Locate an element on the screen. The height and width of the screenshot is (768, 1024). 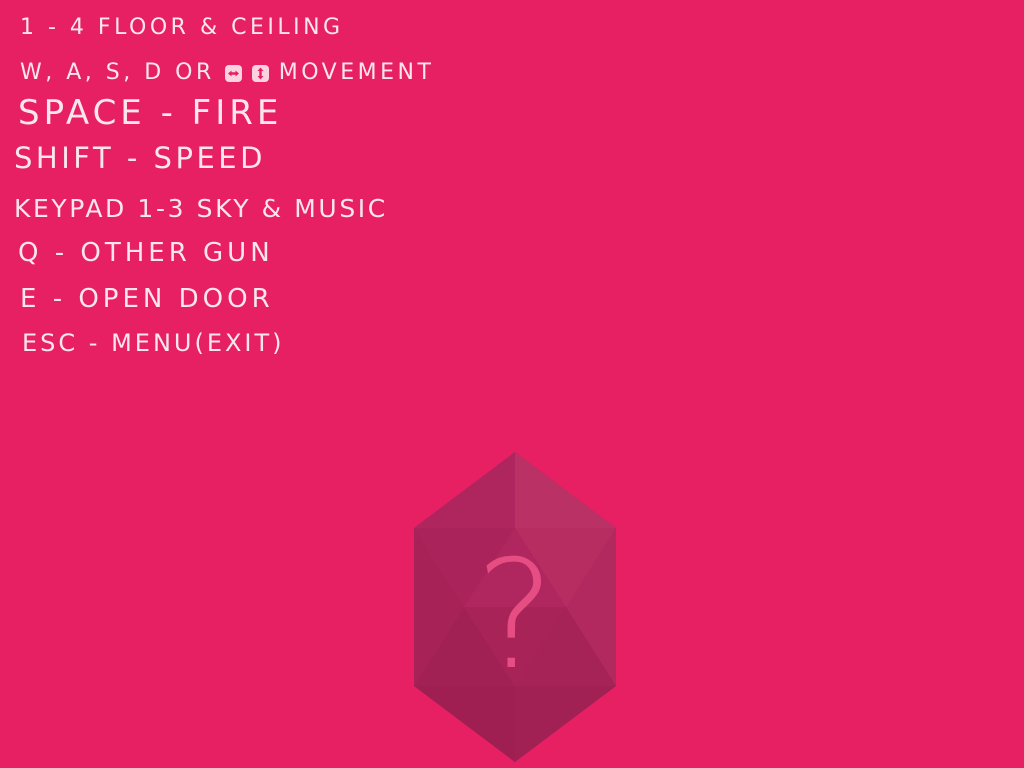
controls-movement: W, A, S, D OR MOVEMENT is located at coordinates (227, 73).